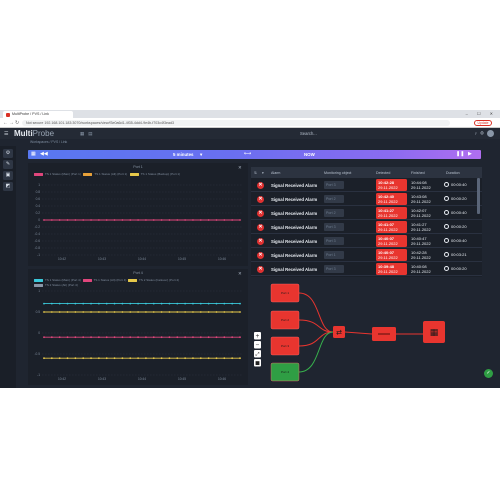  I want to click on y-tick-label: 0.5, so click(38, 312).